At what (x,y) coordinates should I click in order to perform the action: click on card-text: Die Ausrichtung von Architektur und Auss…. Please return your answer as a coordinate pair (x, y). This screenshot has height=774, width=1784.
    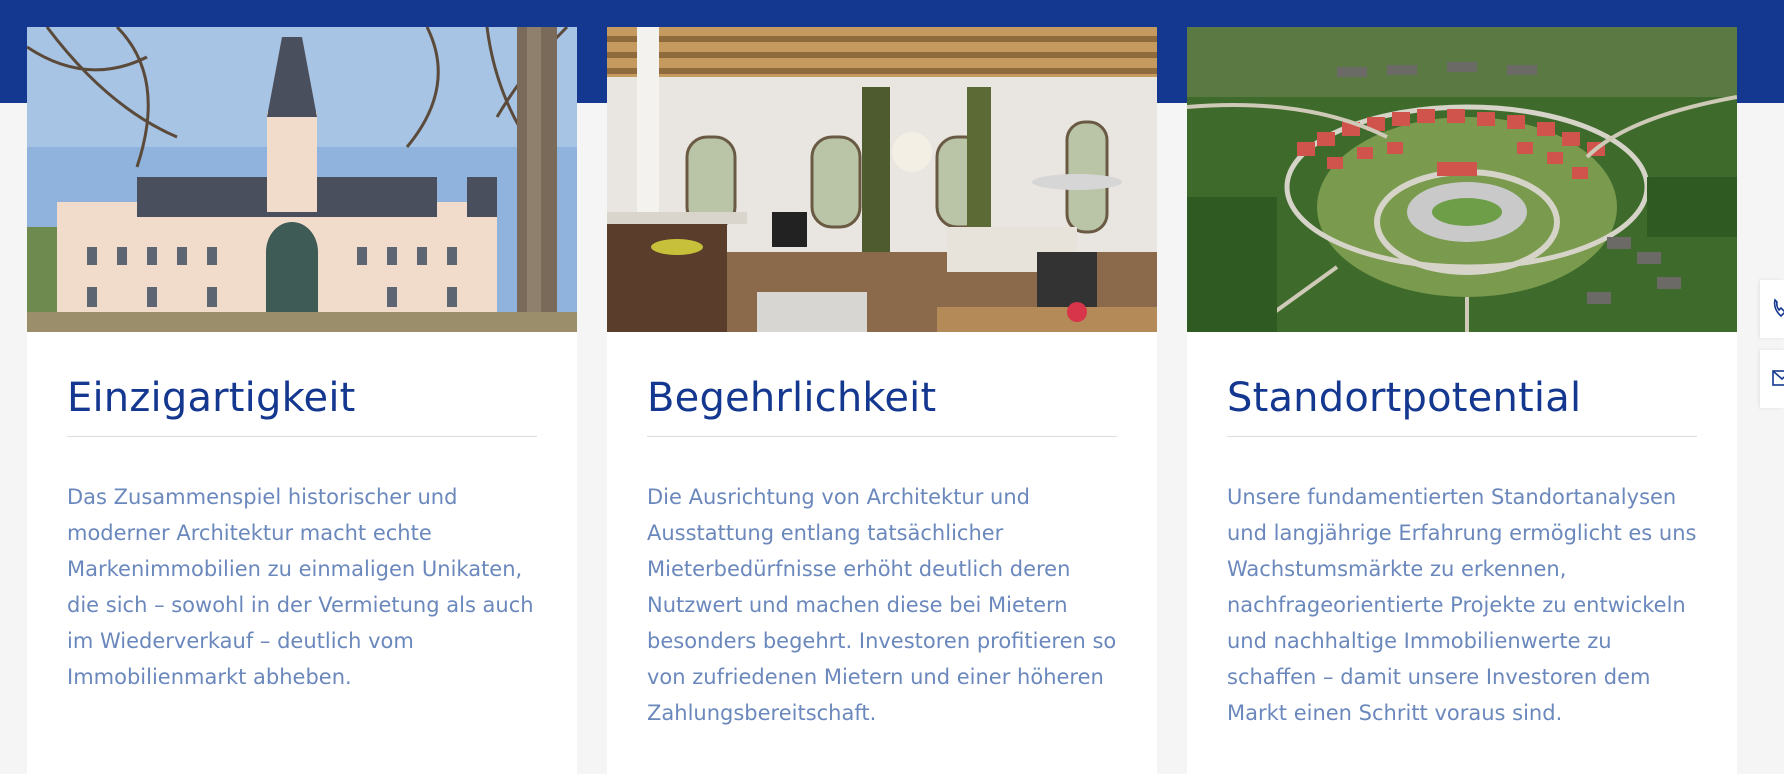
    Looking at the image, I should click on (882, 605).